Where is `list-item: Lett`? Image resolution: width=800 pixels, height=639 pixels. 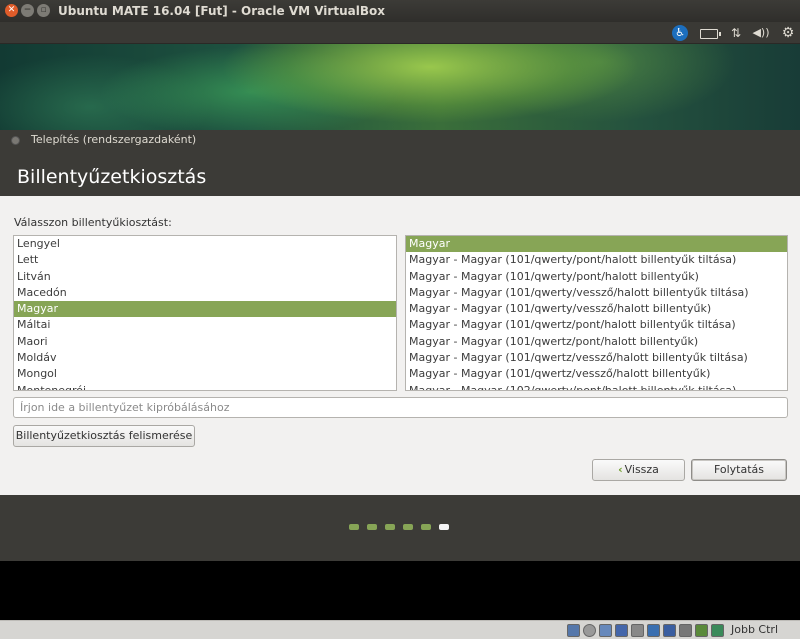
list-item: Lett is located at coordinates (205, 260).